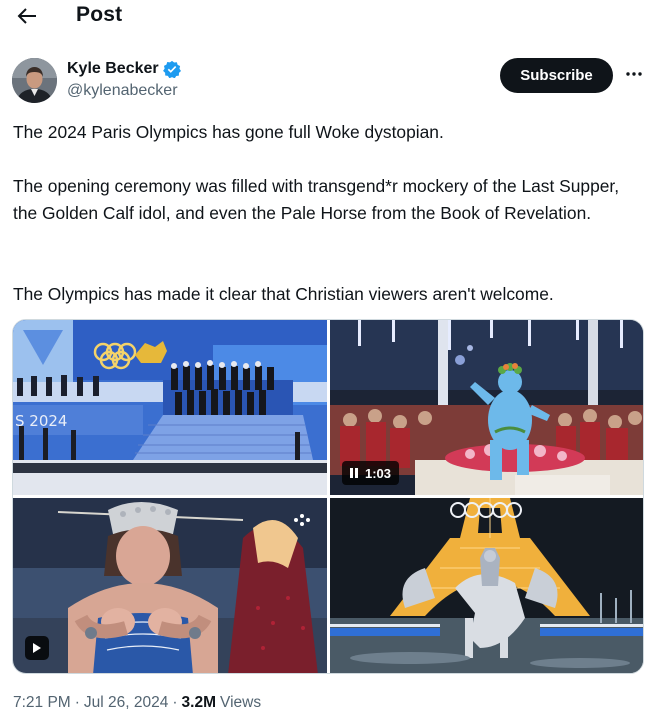 The height and width of the screenshot is (720, 656). I want to click on views-label: Views, so click(241, 702).